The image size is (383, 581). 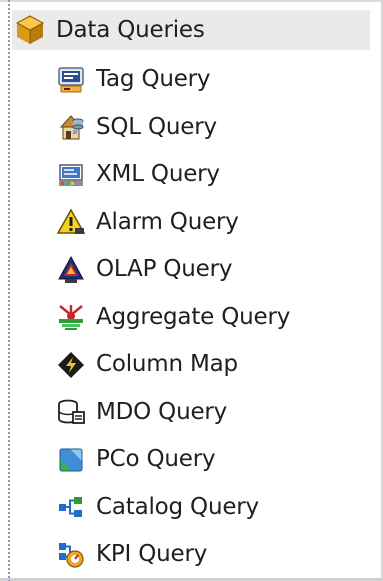 What do you see at coordinates (156, 126) in the screenshot?
I see `tree-item-label: SQL Query` at bounding box center [156, 126].